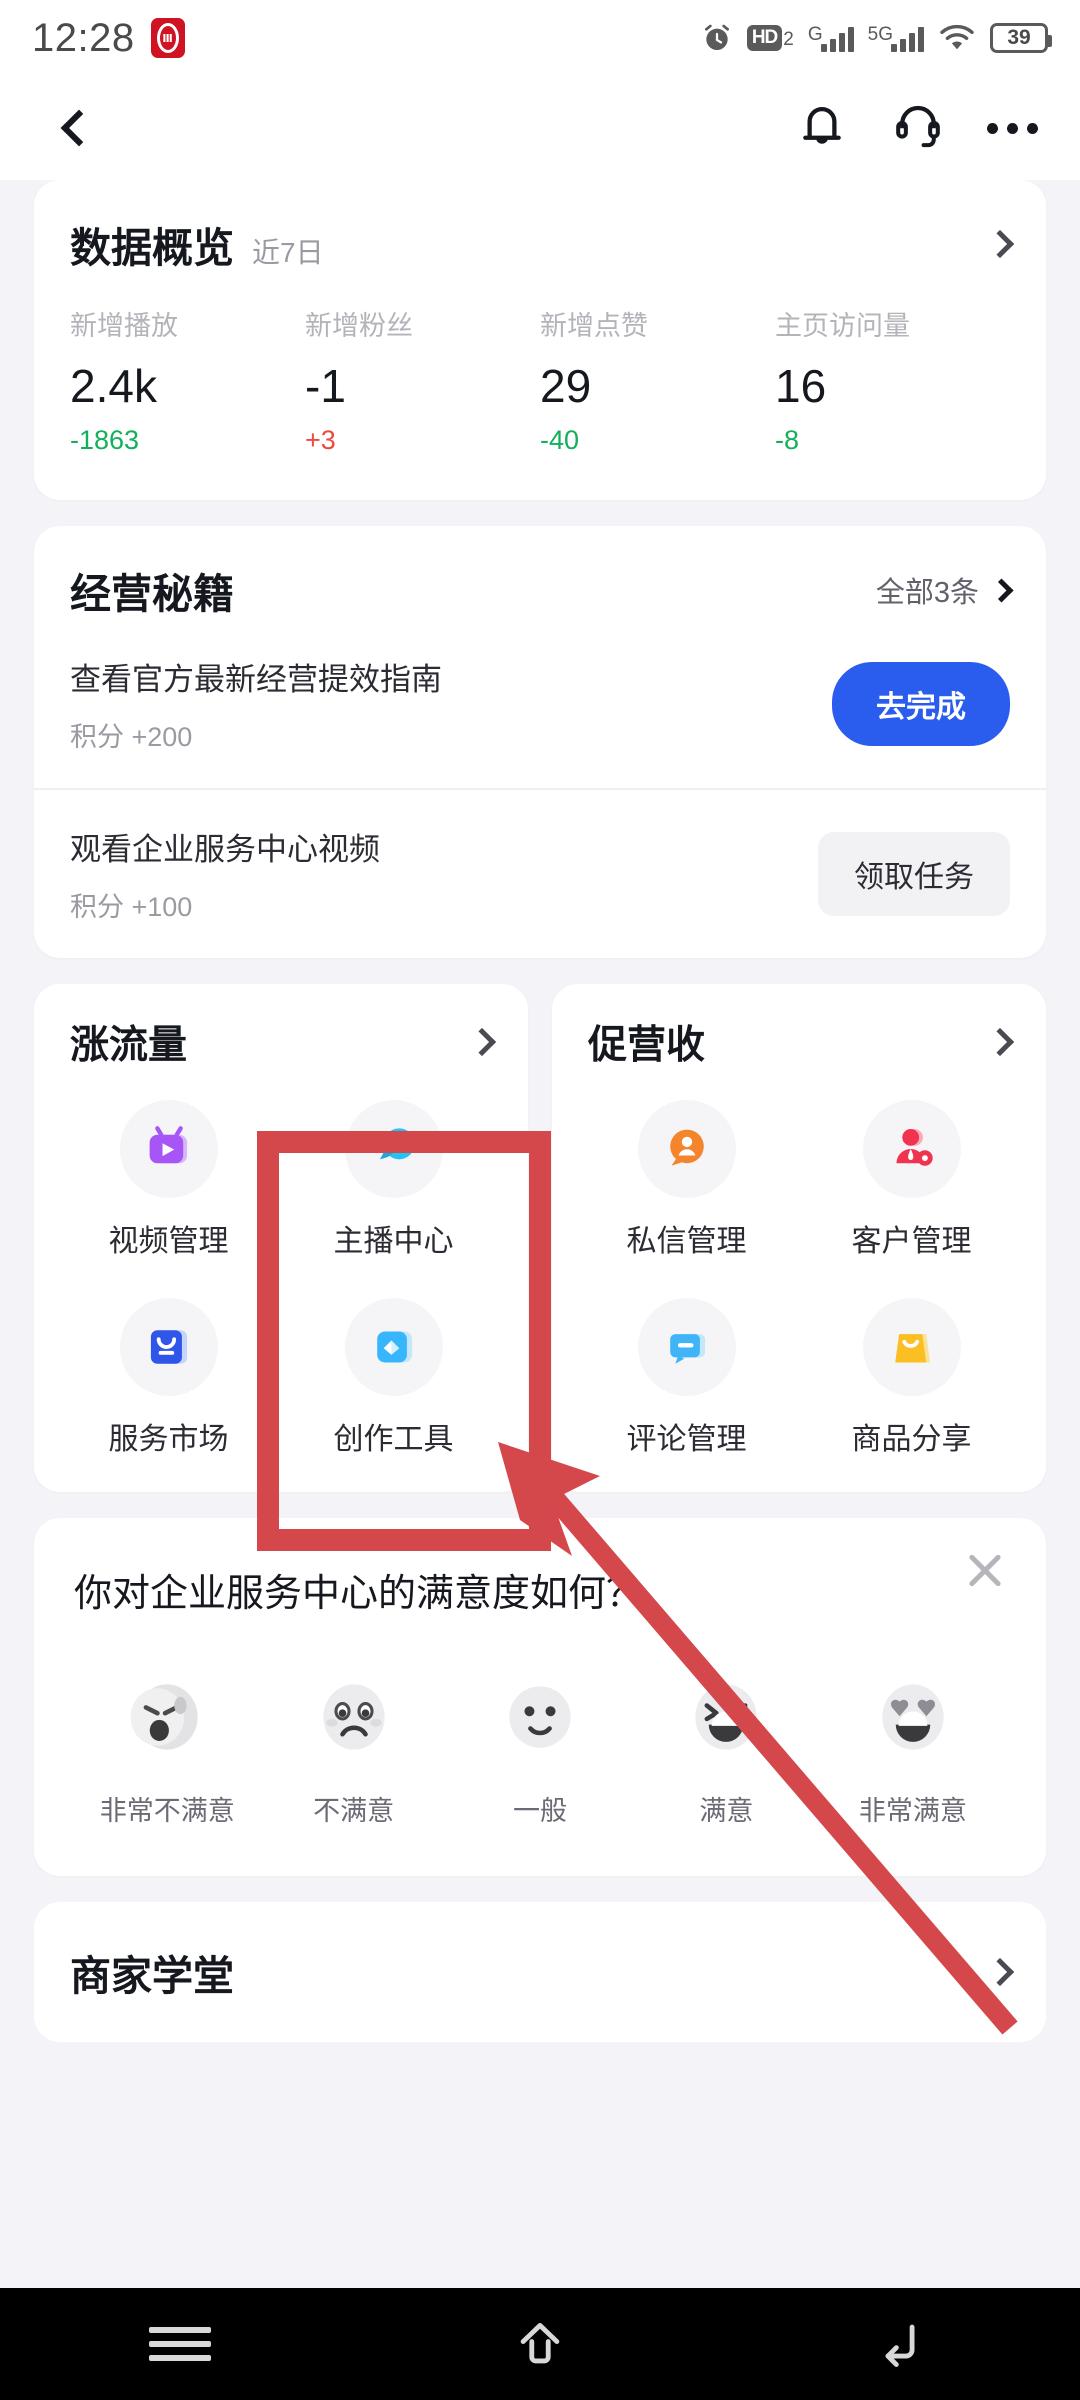 Image resolution: width=1080 pixels, height=2400 pixels. I want to click on feature-item-label: 商品分享, so click(911, 1439).